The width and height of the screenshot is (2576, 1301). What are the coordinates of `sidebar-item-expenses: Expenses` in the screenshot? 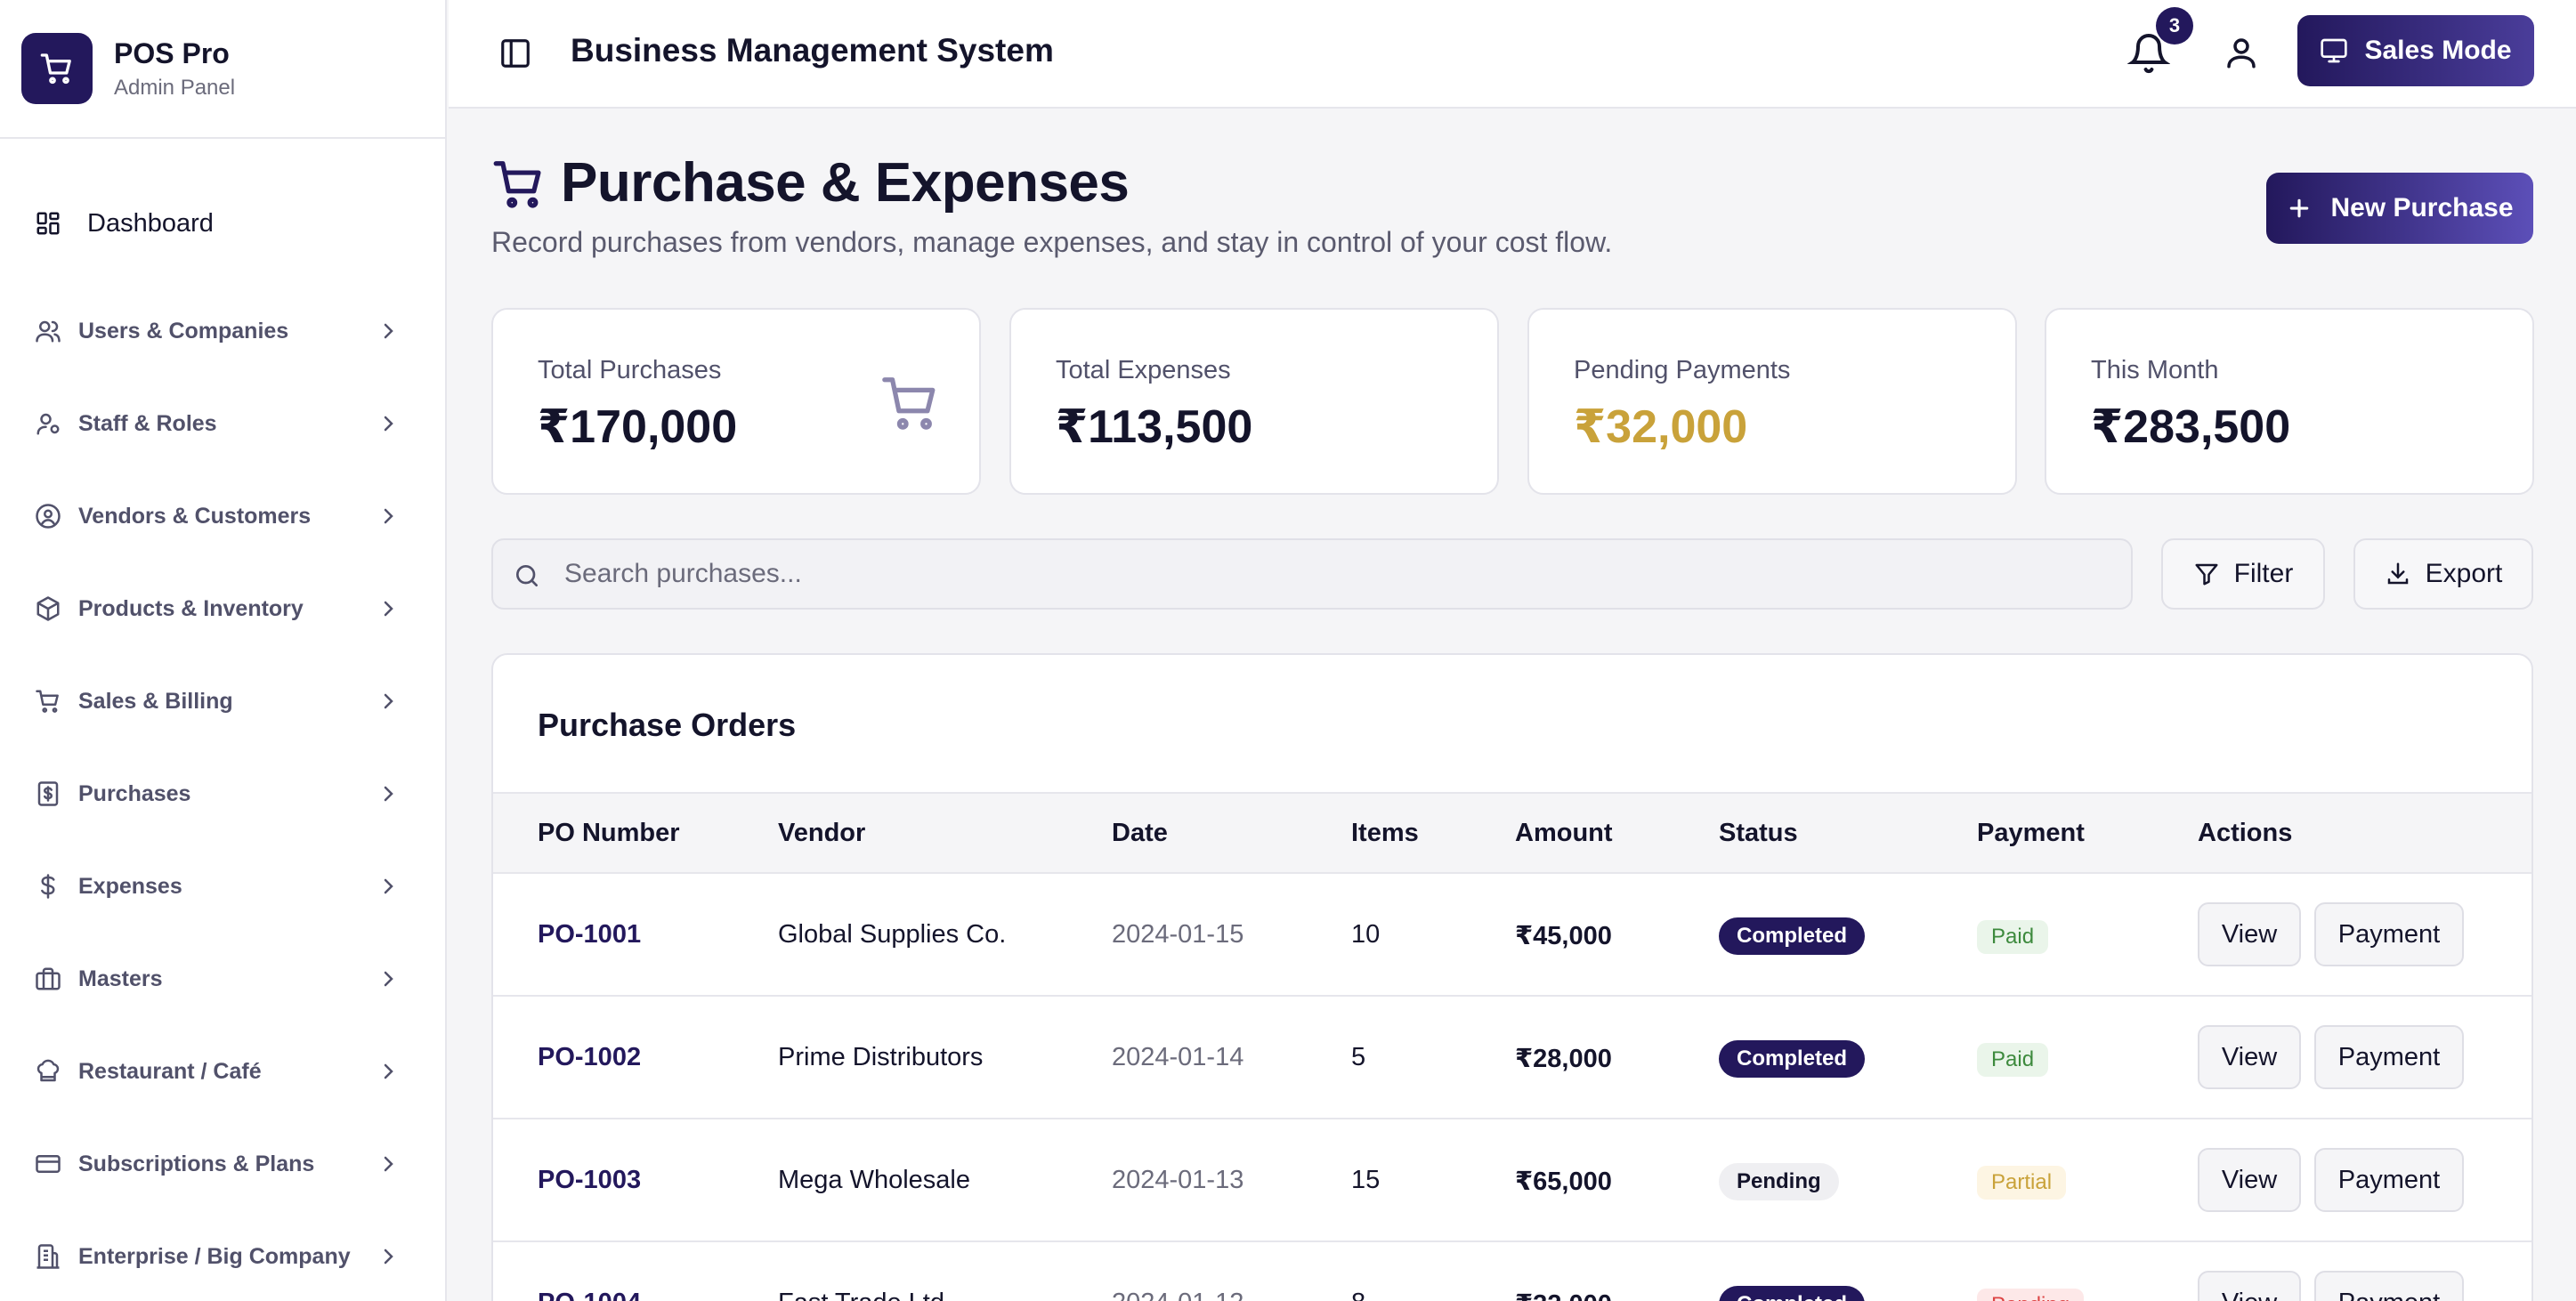 It's located at (223, 886).